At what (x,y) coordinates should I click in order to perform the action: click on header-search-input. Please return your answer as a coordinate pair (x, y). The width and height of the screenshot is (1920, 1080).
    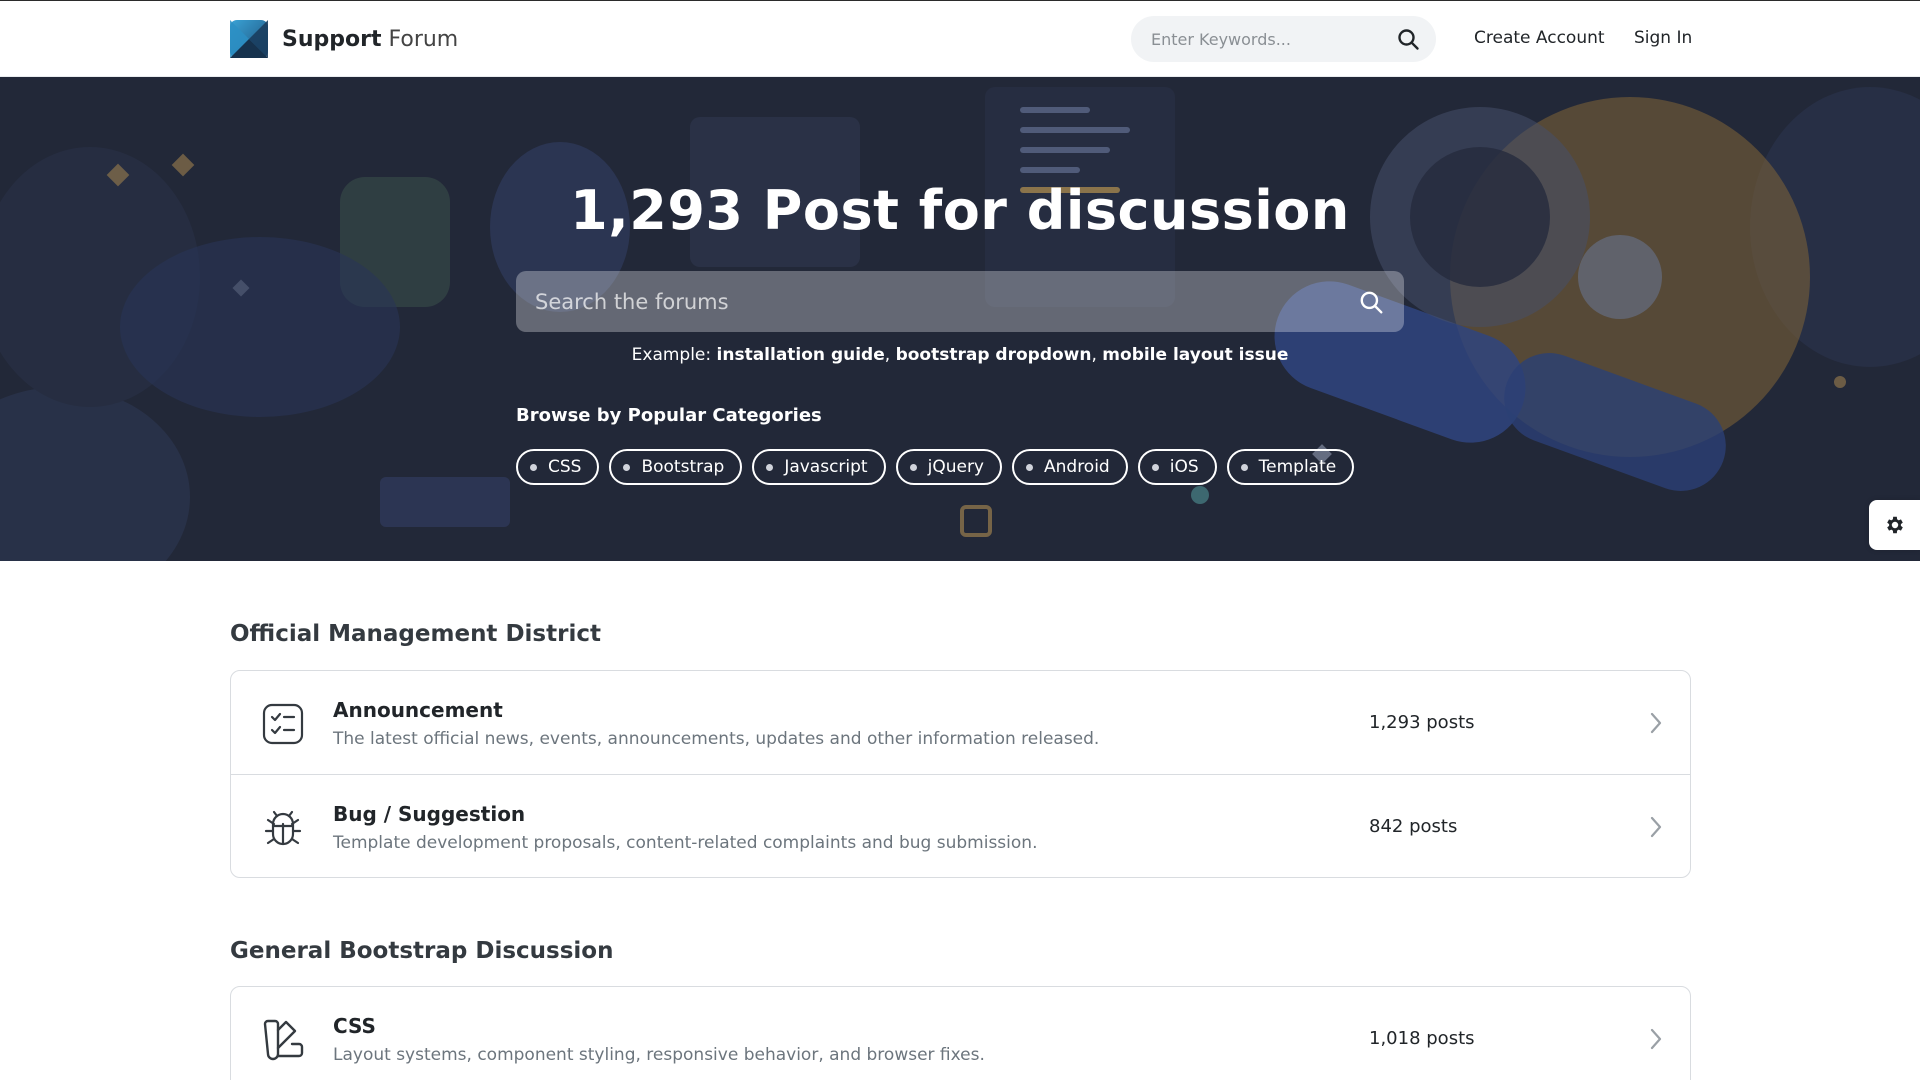
    Looking at the image, I should click on (1256, 39).